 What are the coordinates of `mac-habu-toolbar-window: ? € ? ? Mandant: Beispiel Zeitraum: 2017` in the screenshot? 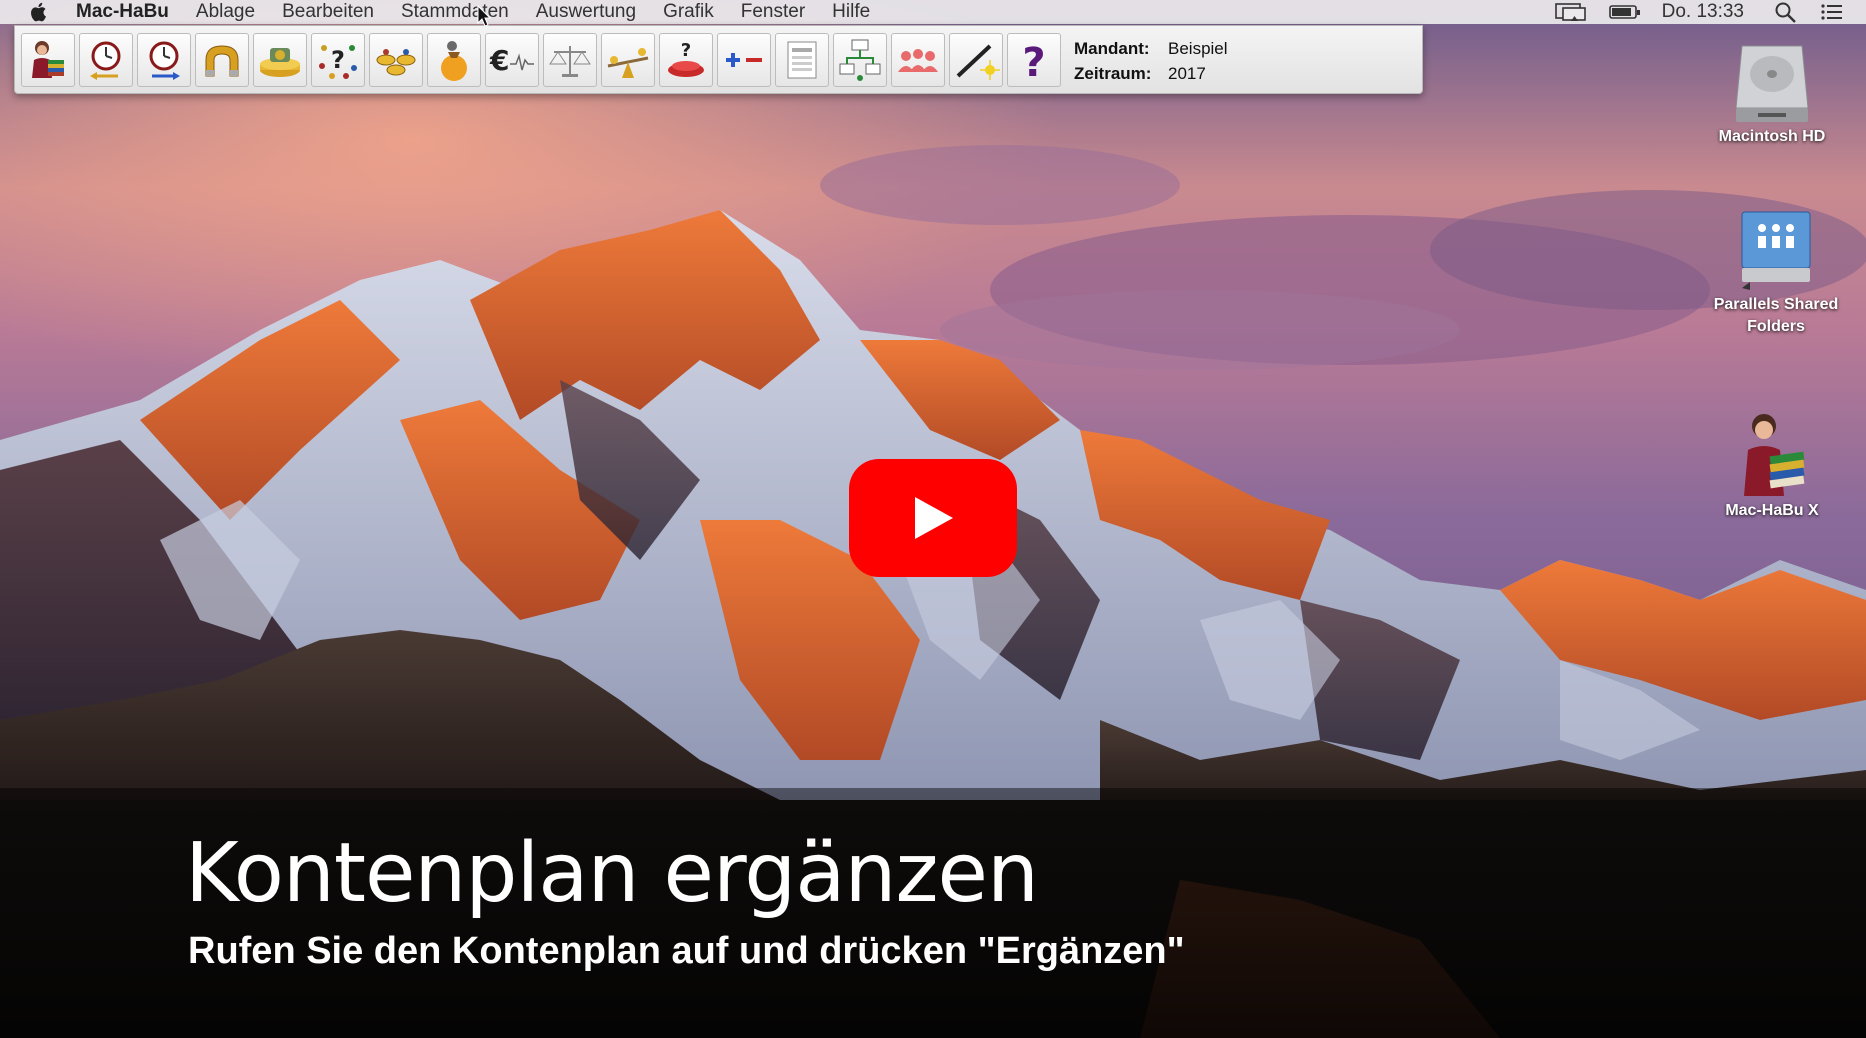 It's located at (718, 59).